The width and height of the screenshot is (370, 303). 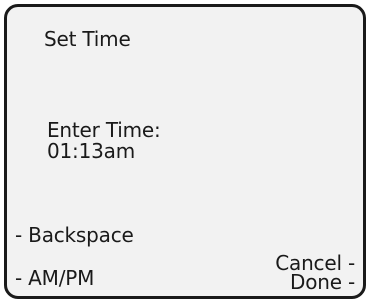 What do you see at coordinates (87, 39) in the screenshot?
I see `screen-title: Set Time` at bounding box center [87, 39].